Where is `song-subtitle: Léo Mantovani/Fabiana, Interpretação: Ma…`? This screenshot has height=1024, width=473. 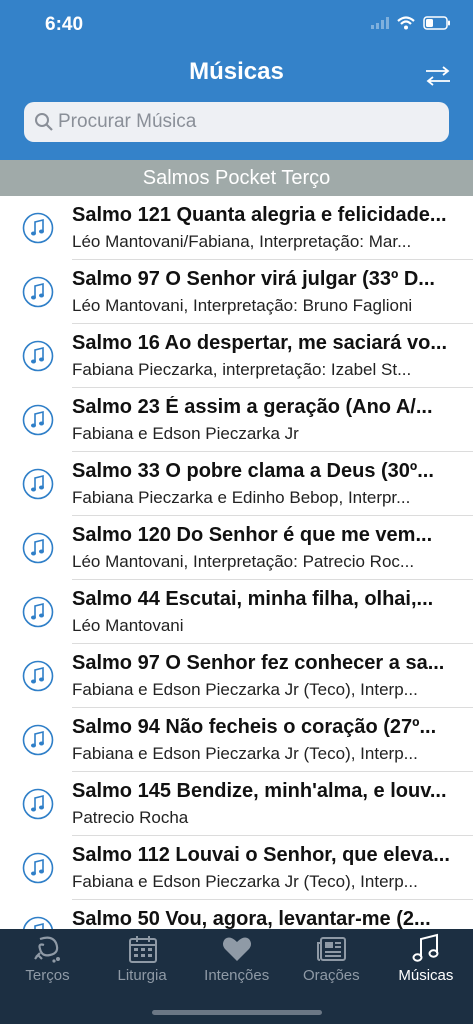
song-subtitle: Léo Mantovani/Fabiana, Interpretação: Ma… is located at coordinates (242, 241).